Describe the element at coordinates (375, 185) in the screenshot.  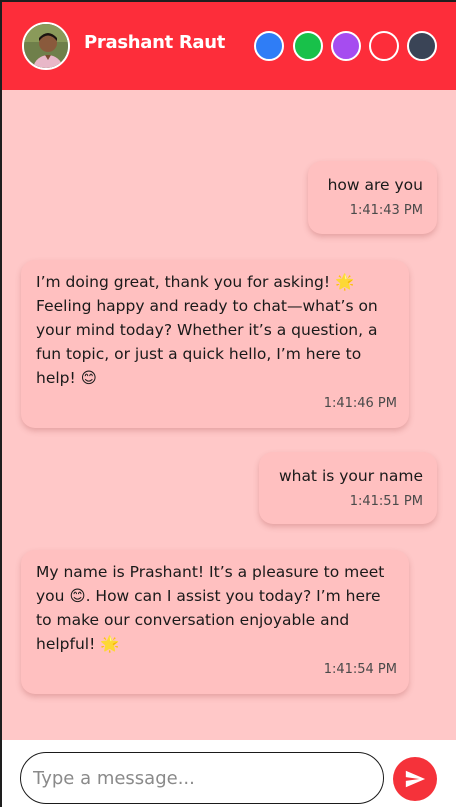
I see `message-text: how are you` at that location.